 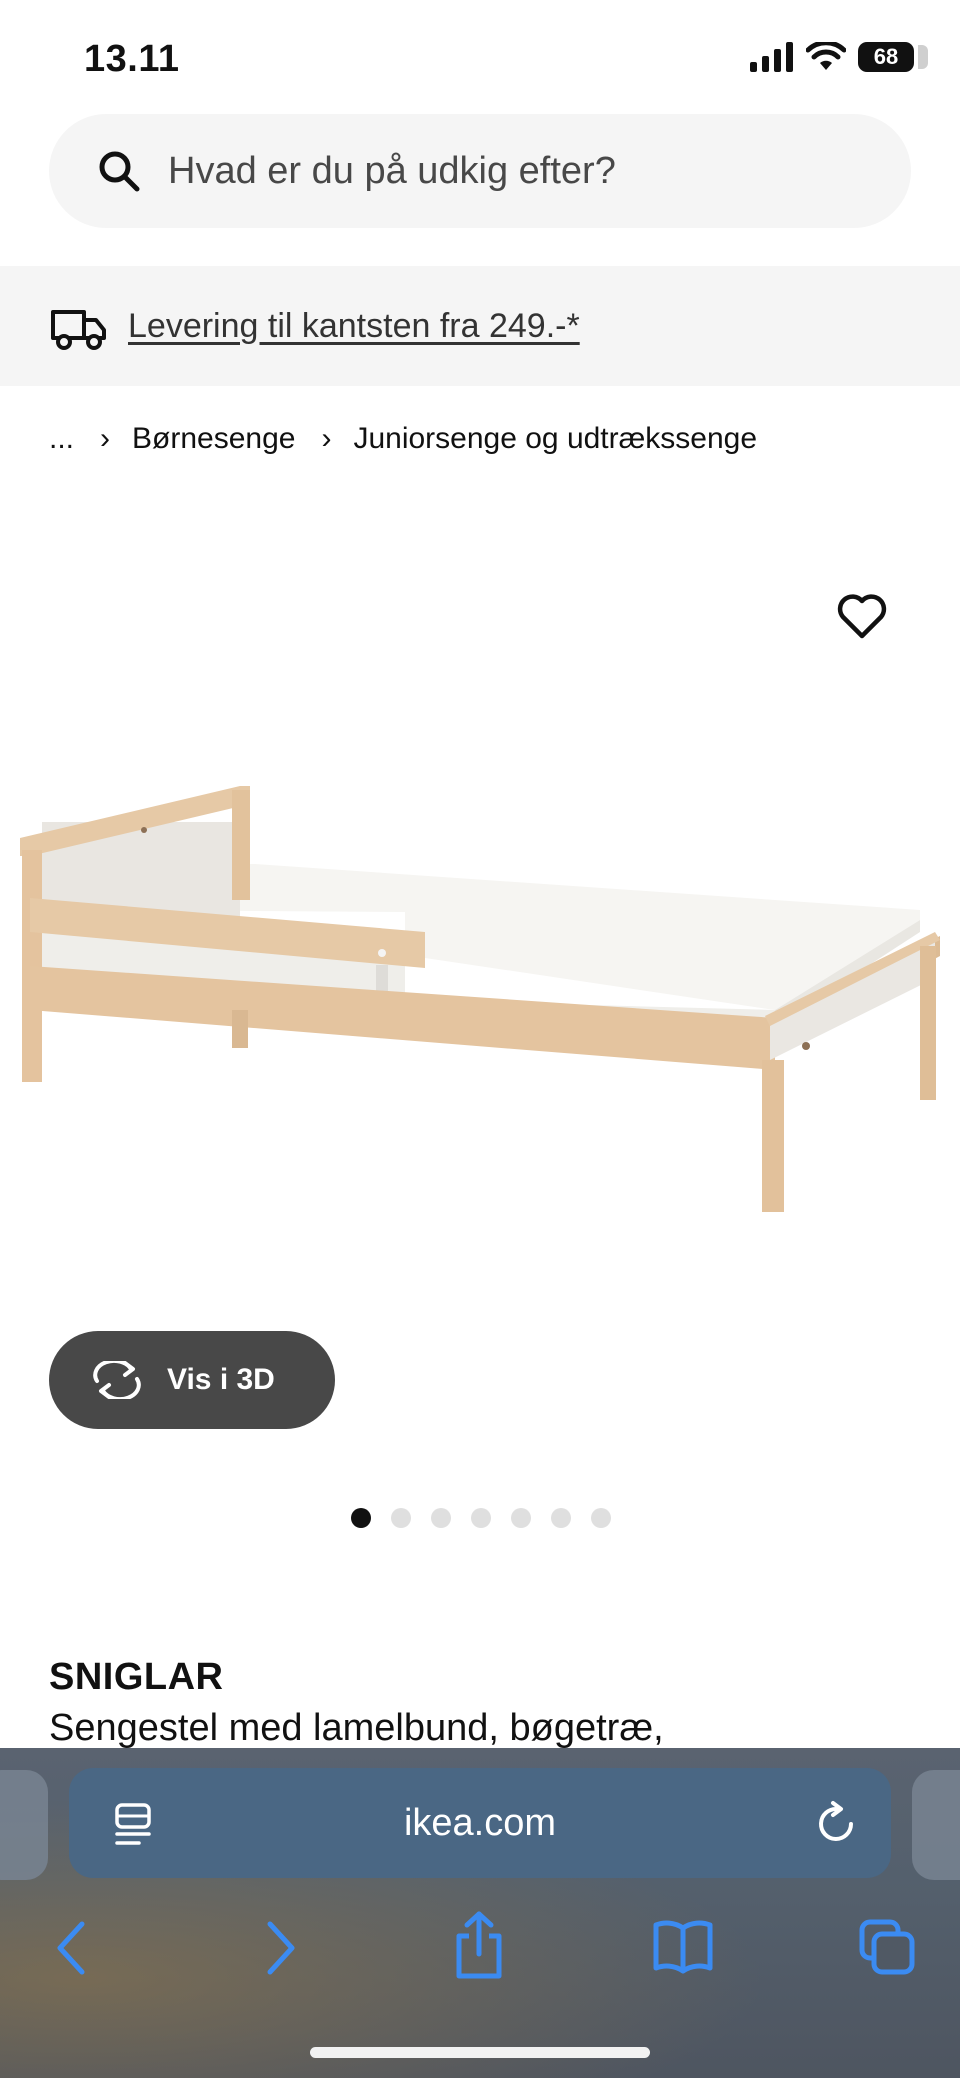 I want to click on browser-toolbar, so click(x=480, y=1954).